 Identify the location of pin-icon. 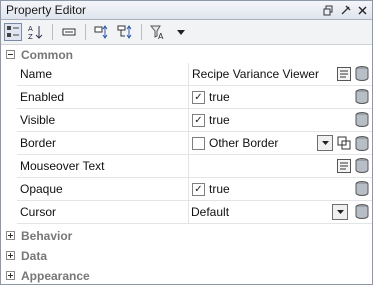
(345, 10).